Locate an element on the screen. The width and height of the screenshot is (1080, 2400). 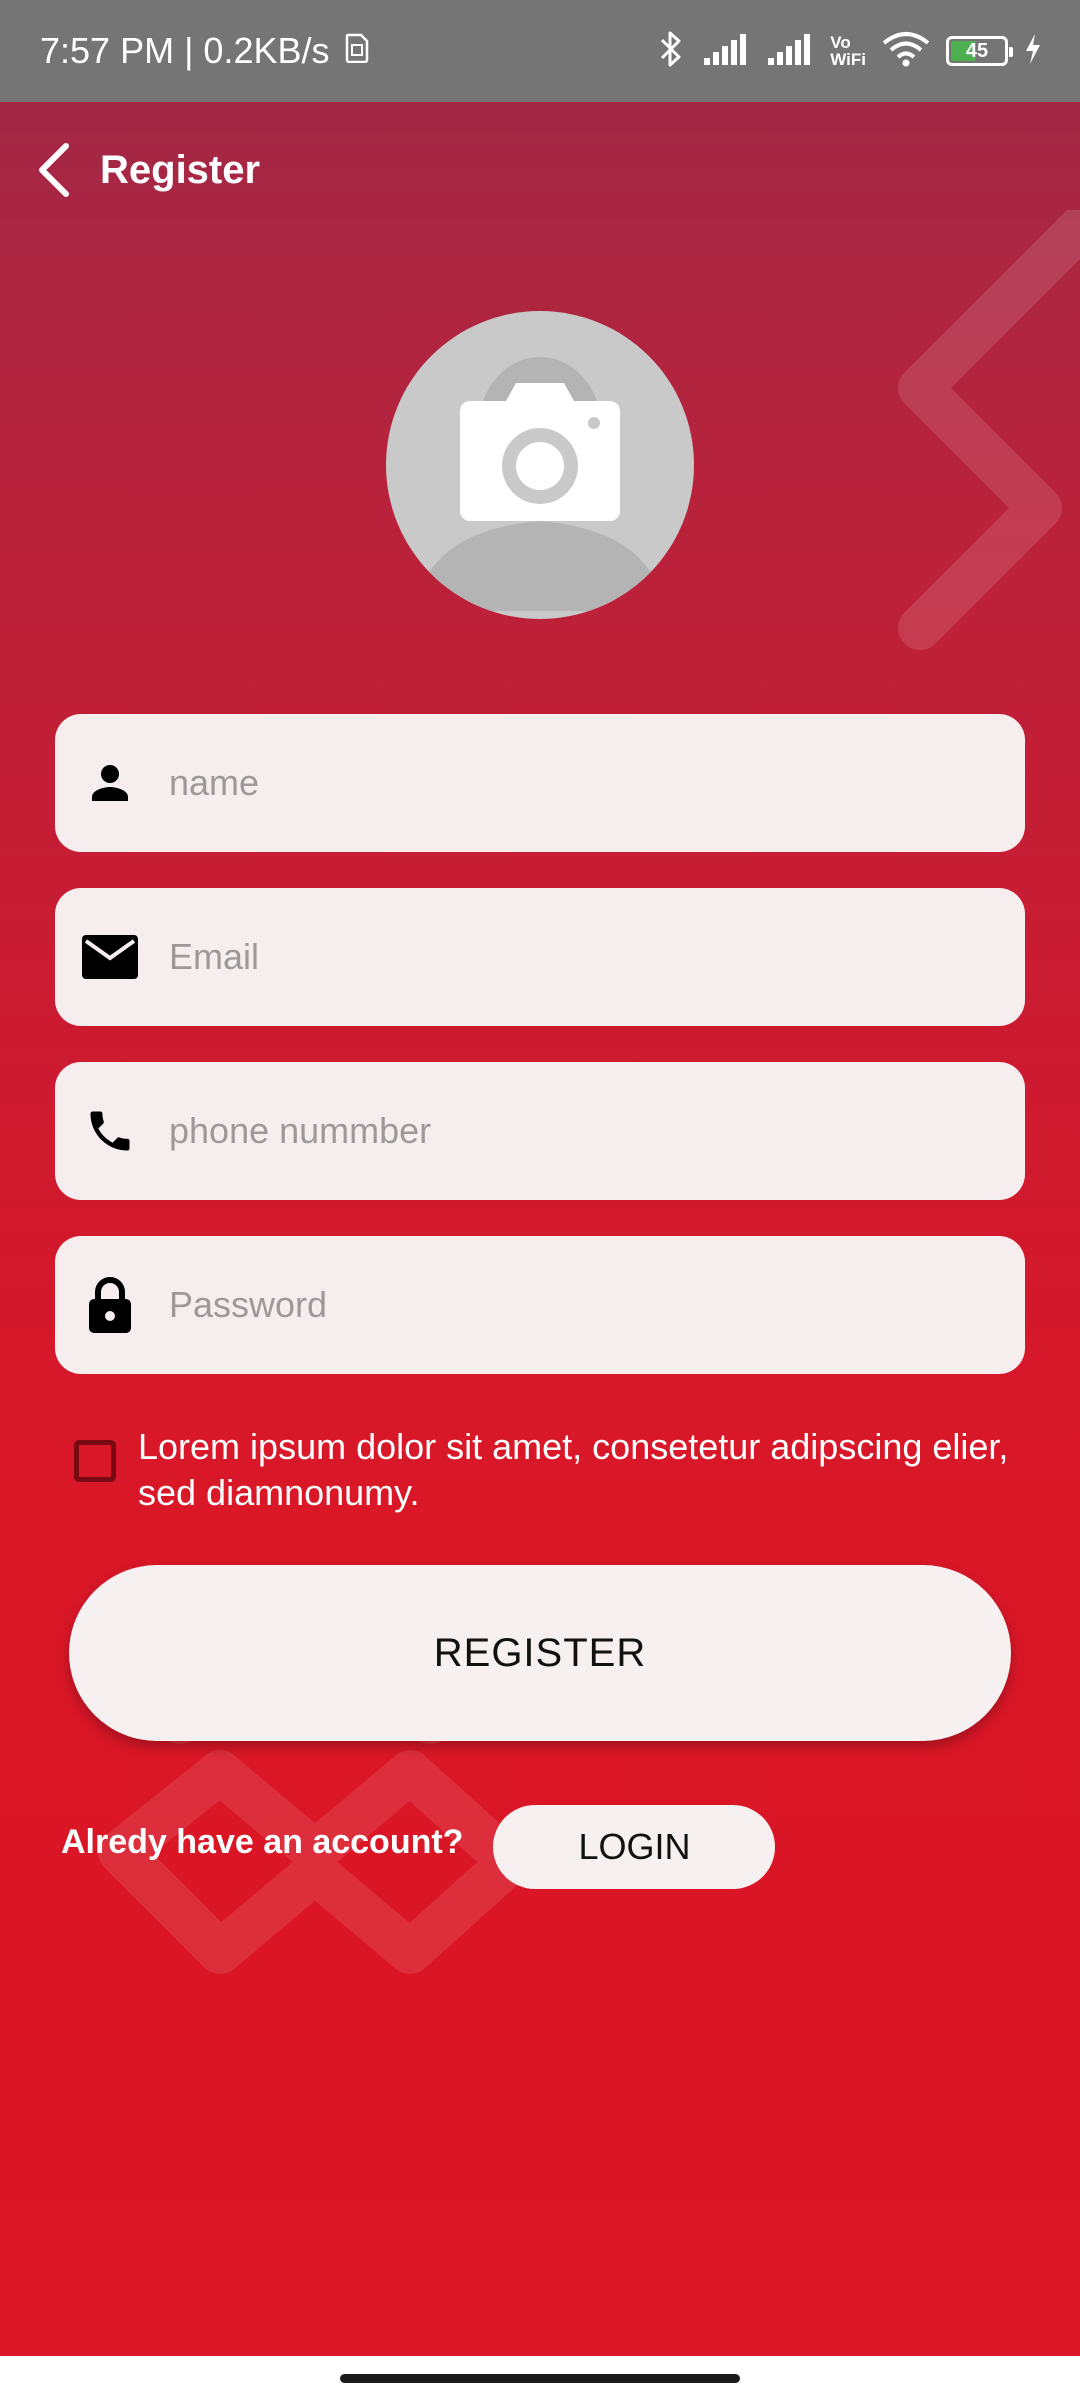
phone-field is located at coordinates (540, 1131).